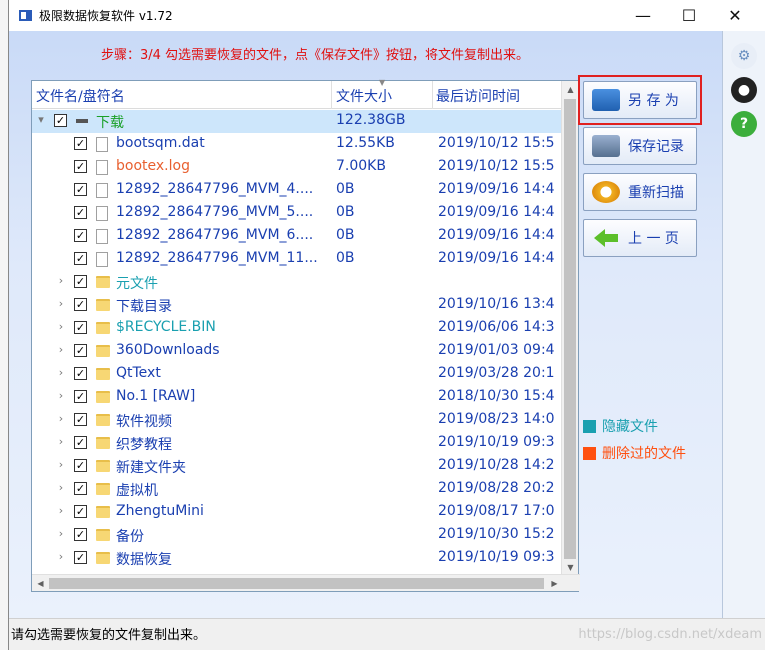  Describe the element at coordinates (640, 192) in the screenshot. I see `rescan-button: 重新扫描` at that location.